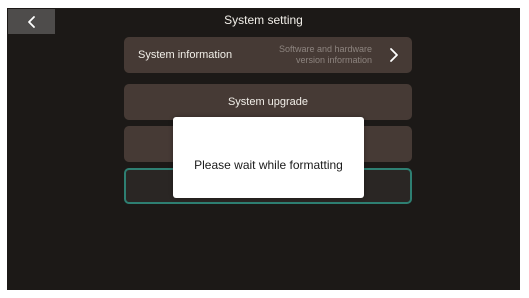  Describe the element at coordinates (185, 55) in the screenshot. I see `system-information-label: System information` at that location.